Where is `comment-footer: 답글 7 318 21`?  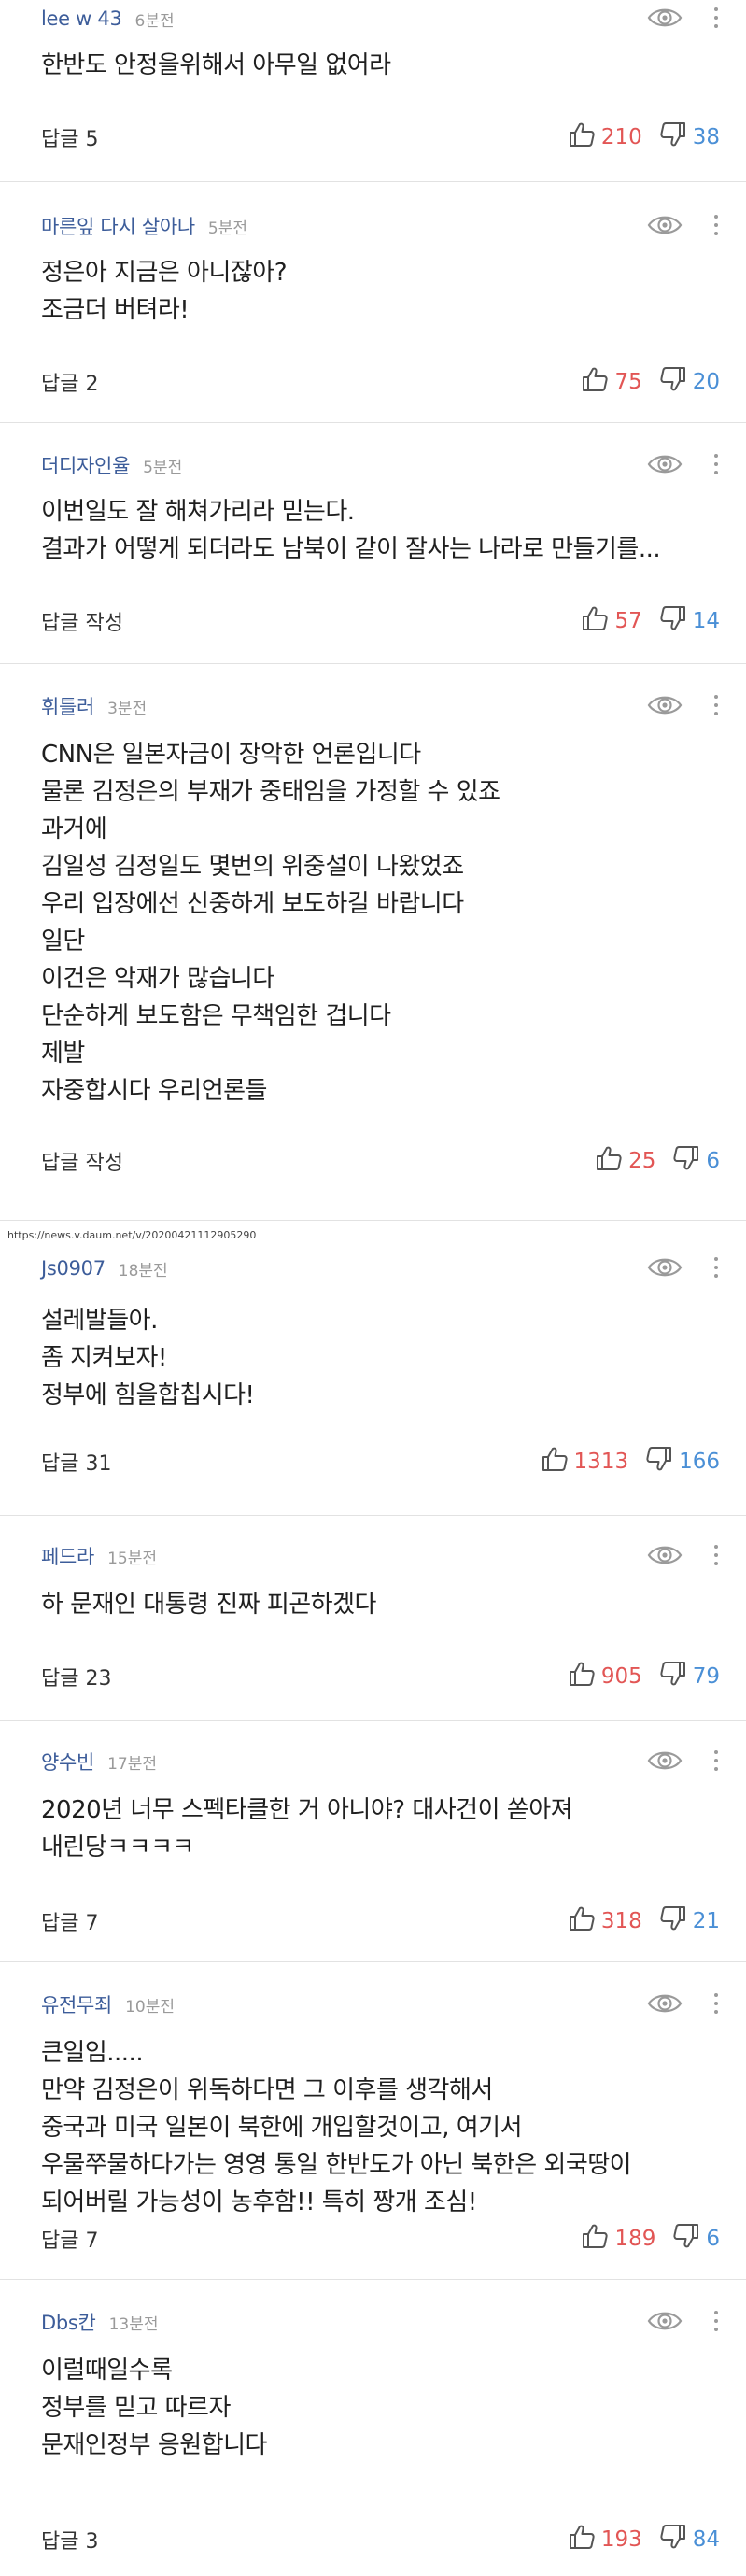
comment-footer: 답글 7 318 21 is located at coordinates (380, 1921).